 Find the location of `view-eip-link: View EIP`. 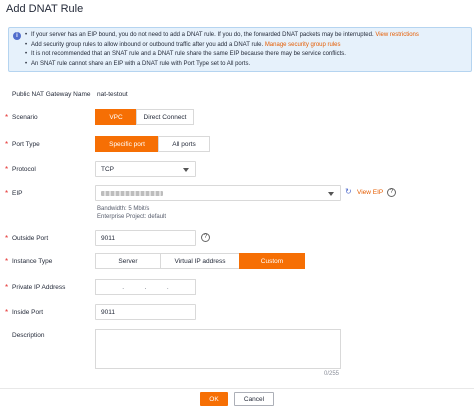

view-eip-link: View EIP is located at coordinates (370, 192).